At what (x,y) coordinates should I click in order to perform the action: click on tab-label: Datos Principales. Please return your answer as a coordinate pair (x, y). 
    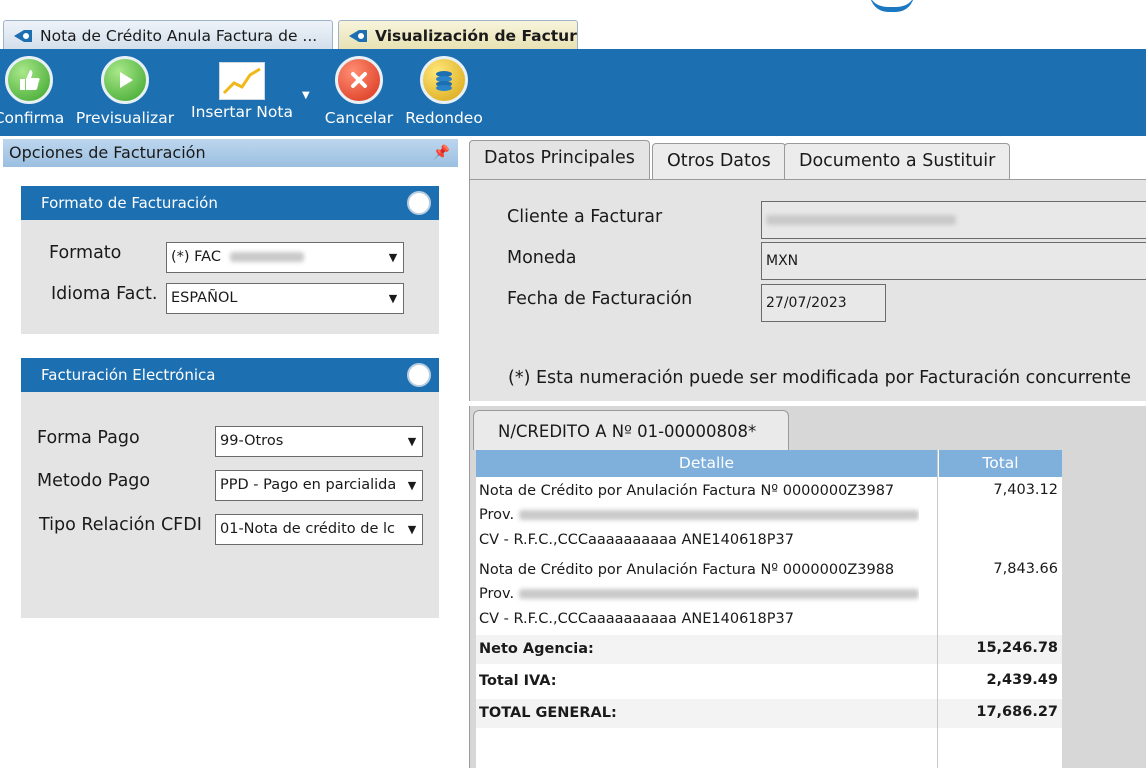
    Looking at the image, I should click on (559, 158).